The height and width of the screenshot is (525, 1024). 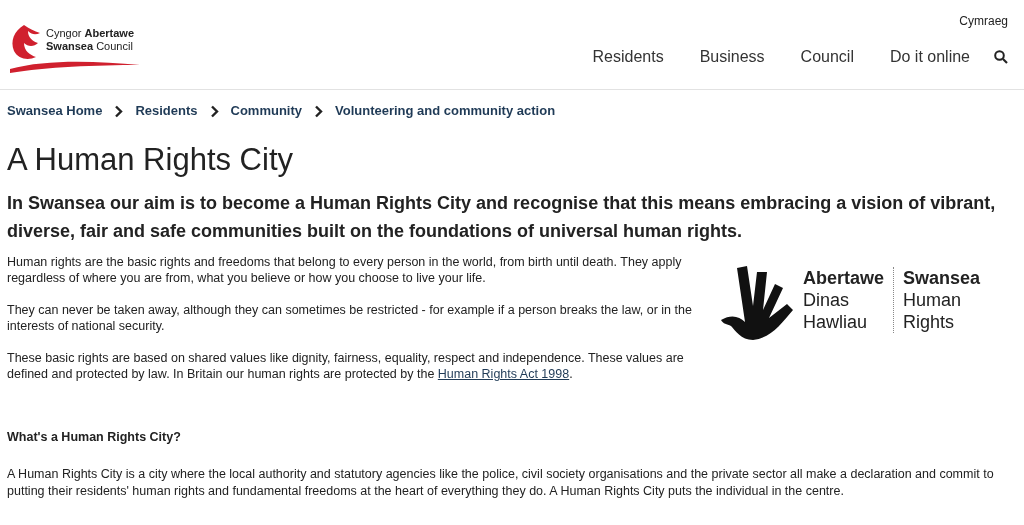 What do you see at coordinates (827, 57) in the screenshot?
I see `nav-link: Council` at bounding box center [827, 57].